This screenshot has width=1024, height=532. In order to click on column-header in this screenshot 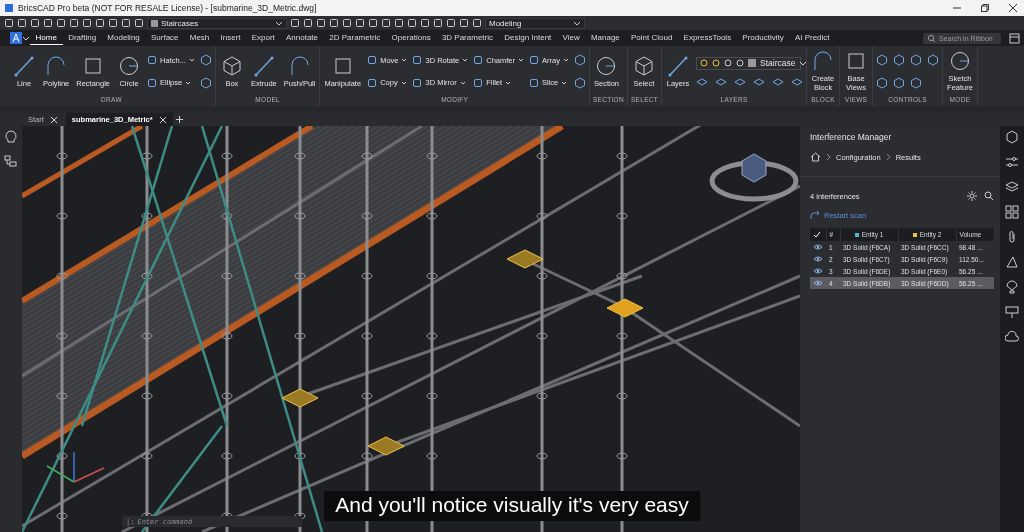, I will do `click(818, 234)`.